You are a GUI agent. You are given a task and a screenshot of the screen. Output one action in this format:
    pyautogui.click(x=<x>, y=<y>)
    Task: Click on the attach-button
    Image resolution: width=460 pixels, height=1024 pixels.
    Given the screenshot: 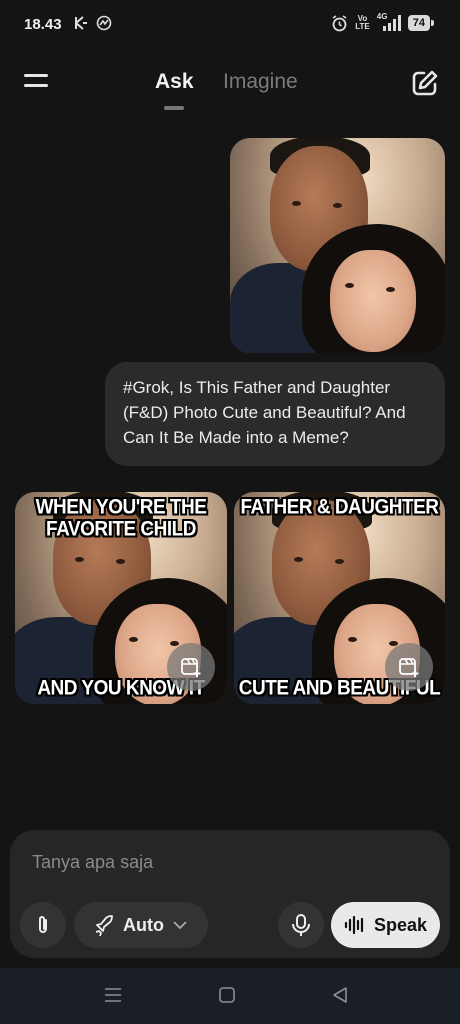 What is the action you would take?
    pyautogui.click(x=43, y=925)
    